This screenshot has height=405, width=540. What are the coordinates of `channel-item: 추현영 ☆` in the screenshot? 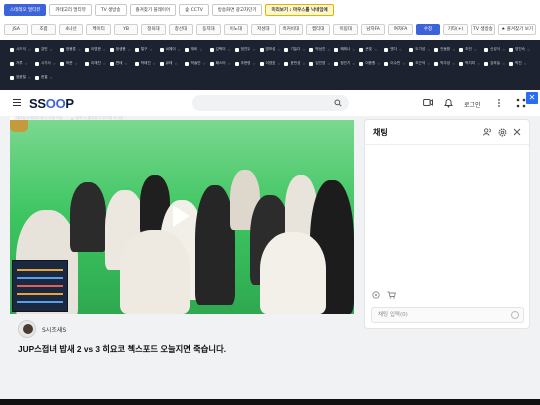 It's located at (246, 63).